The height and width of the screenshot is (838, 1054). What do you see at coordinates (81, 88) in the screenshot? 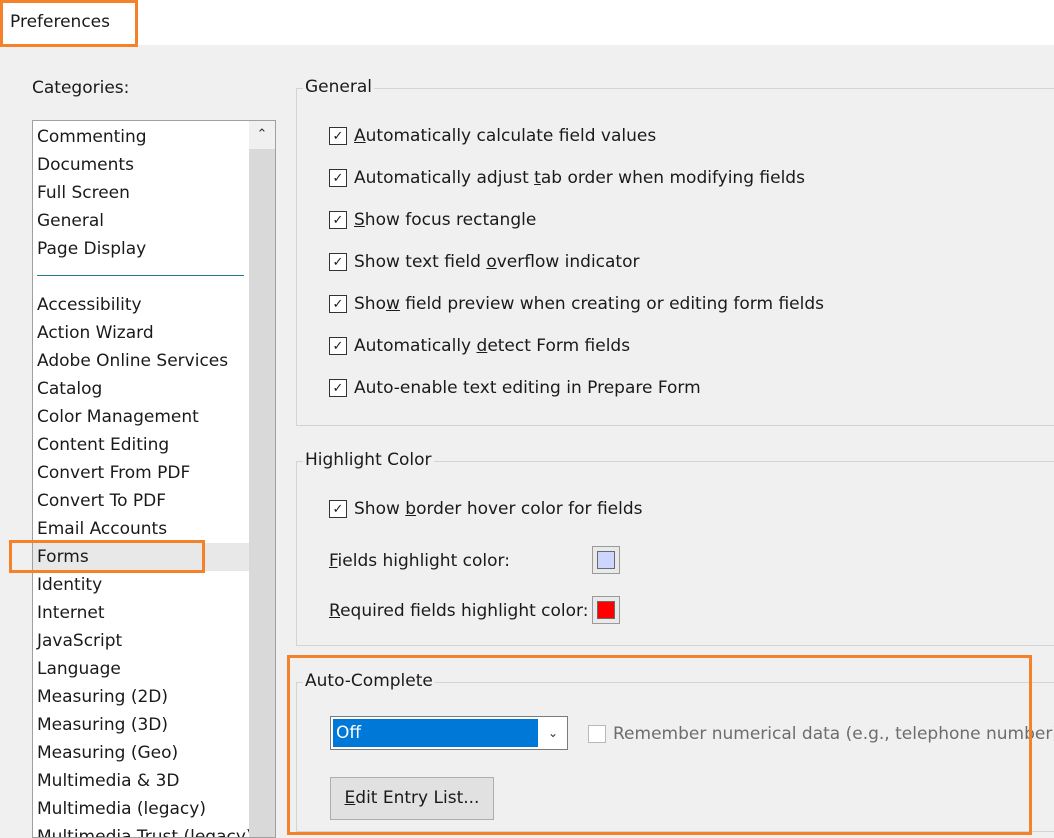
I see `categories-label: Categories:` at bounding box center [81, 88].